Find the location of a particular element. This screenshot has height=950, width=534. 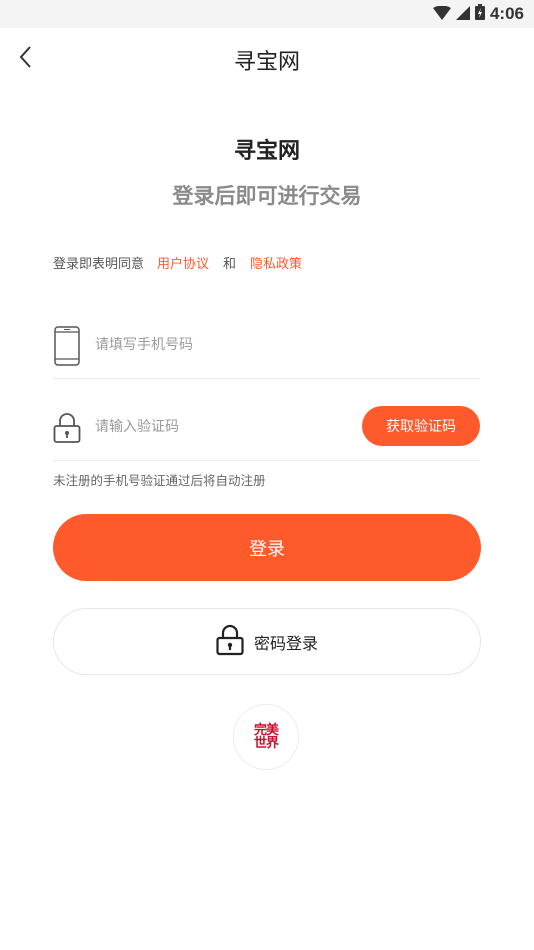

nav-bar: 寻宝网 is located at coordinates (267, 59).